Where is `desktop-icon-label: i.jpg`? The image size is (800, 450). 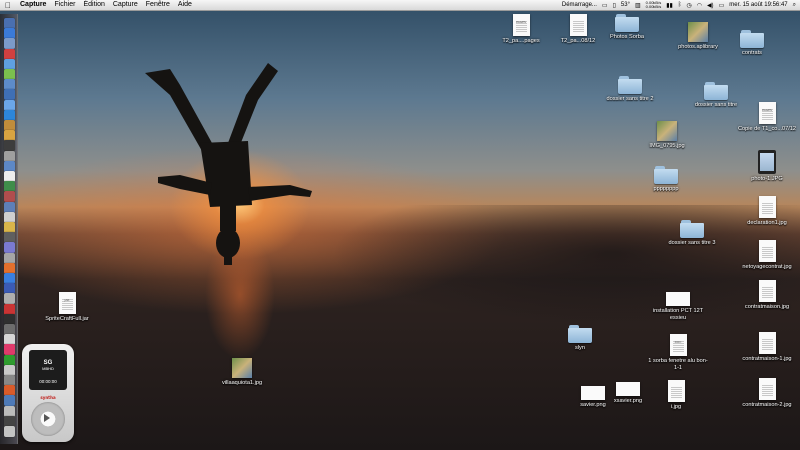 desktop-icon-label: i.jpg is located at coordinates (676, 407).